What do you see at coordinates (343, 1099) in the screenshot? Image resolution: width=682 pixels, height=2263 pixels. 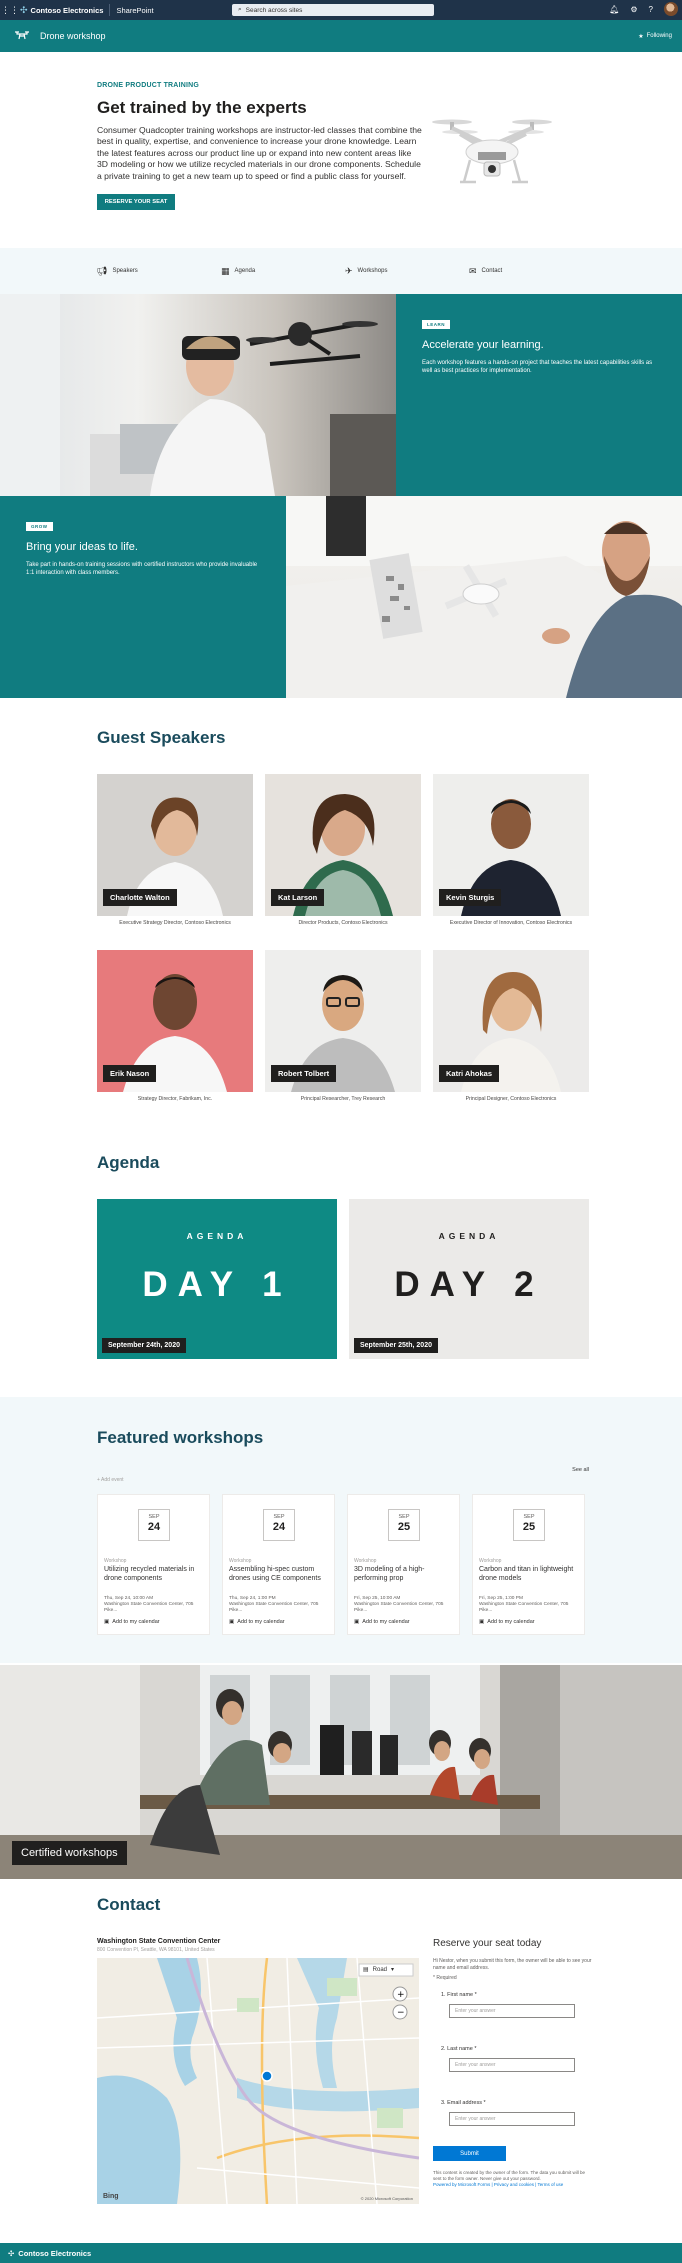 I see `speaker-role: Principal Researcher, Trey Research` at bounding box center [343, 1099].